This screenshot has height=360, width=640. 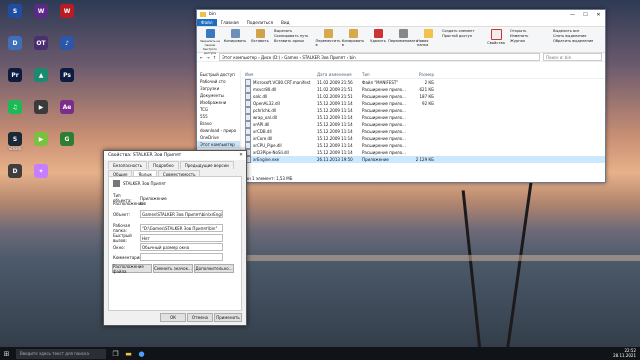 What do you see at coordinates (173, 317) in the screenshot?
I see `ok-button: ОК` at bounding box center [173, 317].